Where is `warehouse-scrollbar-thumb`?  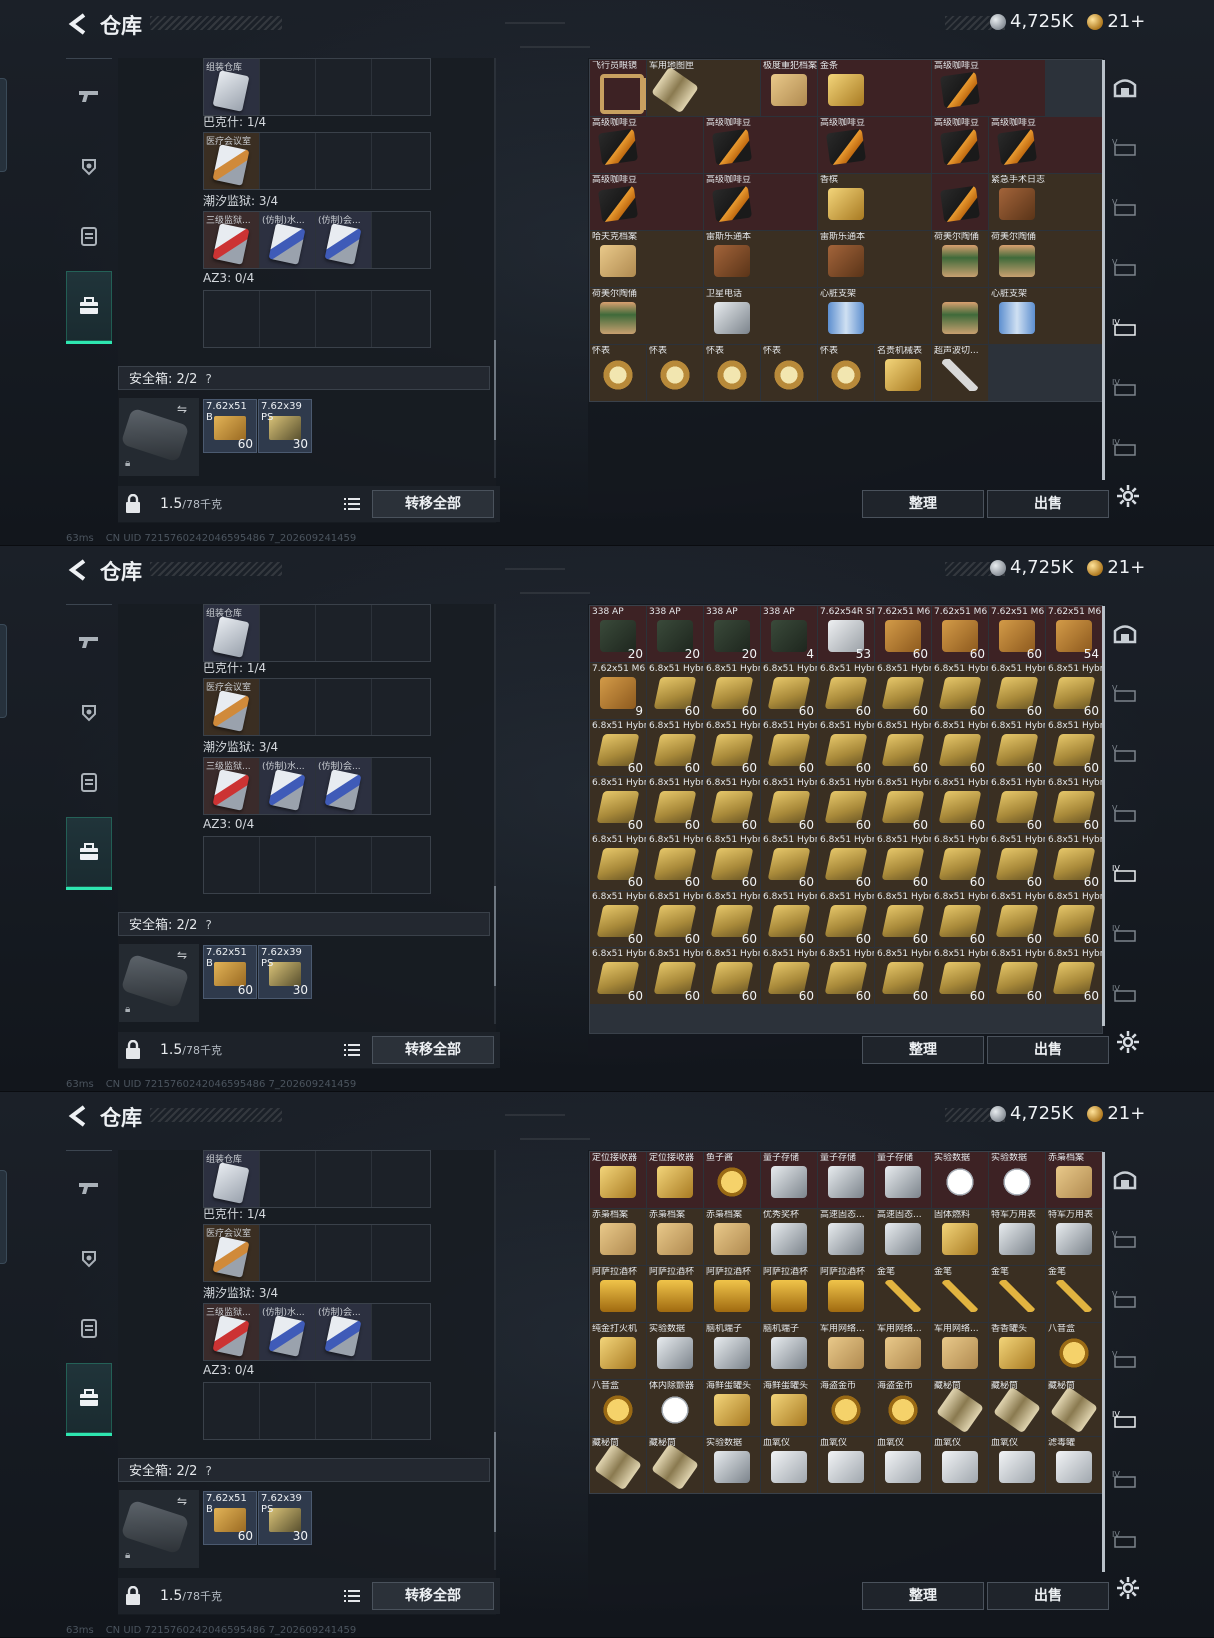 warehouse-scrollbar-thumb is located at coordinates (1103, 816).